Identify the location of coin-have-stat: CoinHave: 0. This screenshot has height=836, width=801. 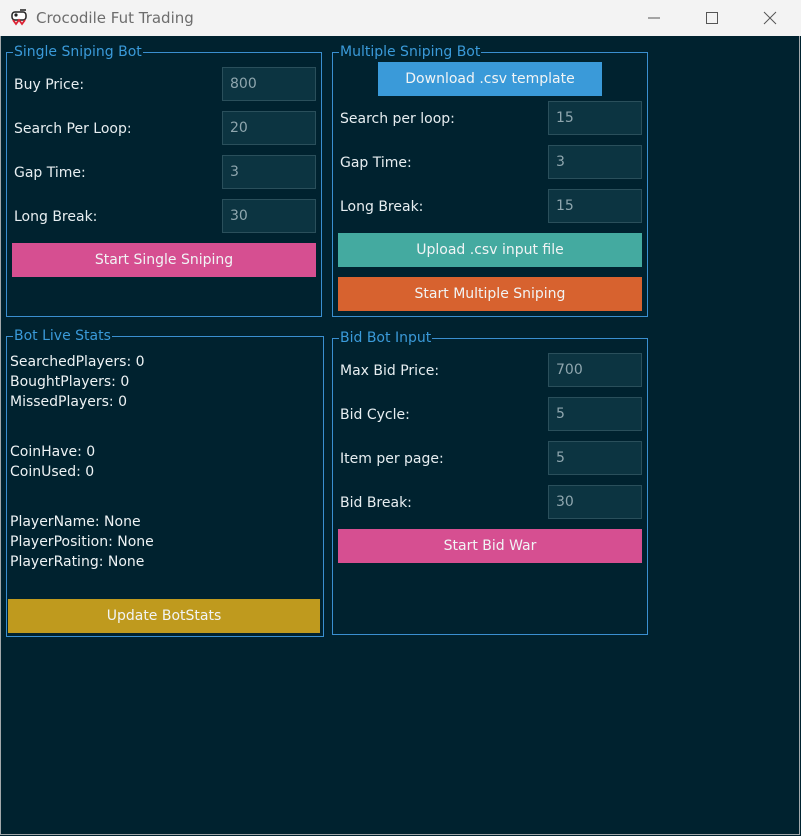
(53, 452).